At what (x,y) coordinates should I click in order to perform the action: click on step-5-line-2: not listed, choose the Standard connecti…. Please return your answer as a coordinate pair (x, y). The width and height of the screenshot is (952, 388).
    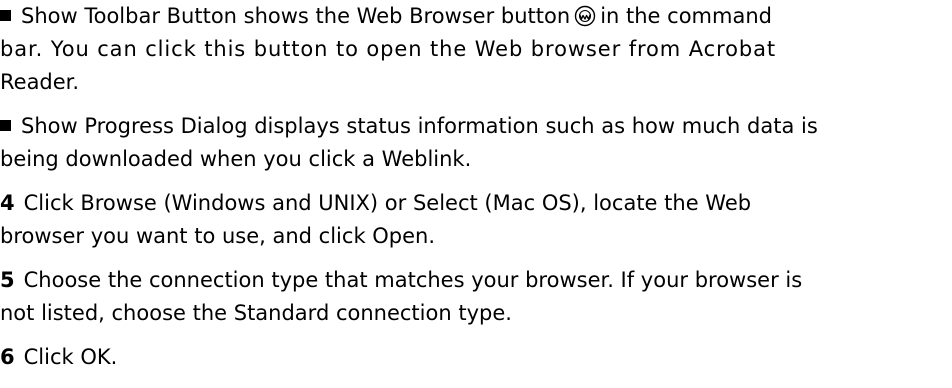
    Looking at the image, I should click on (256, 313).